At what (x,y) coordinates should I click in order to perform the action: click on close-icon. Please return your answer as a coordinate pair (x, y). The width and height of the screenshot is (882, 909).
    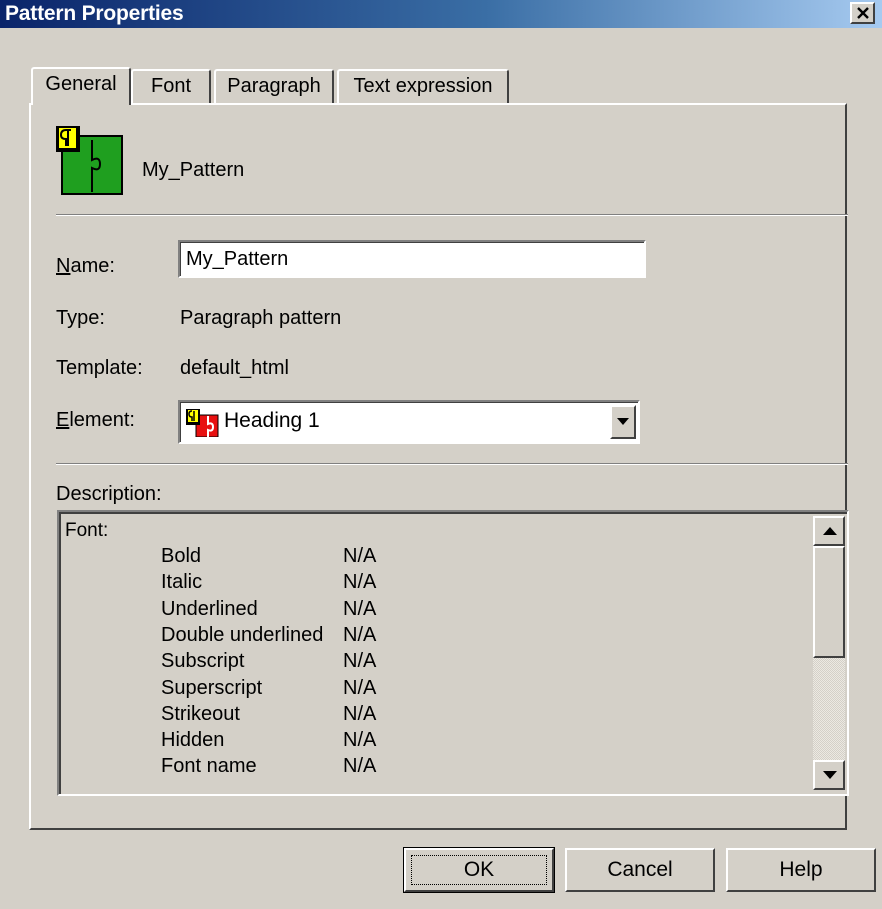
    Looking at the image, I should click on (863, 13).